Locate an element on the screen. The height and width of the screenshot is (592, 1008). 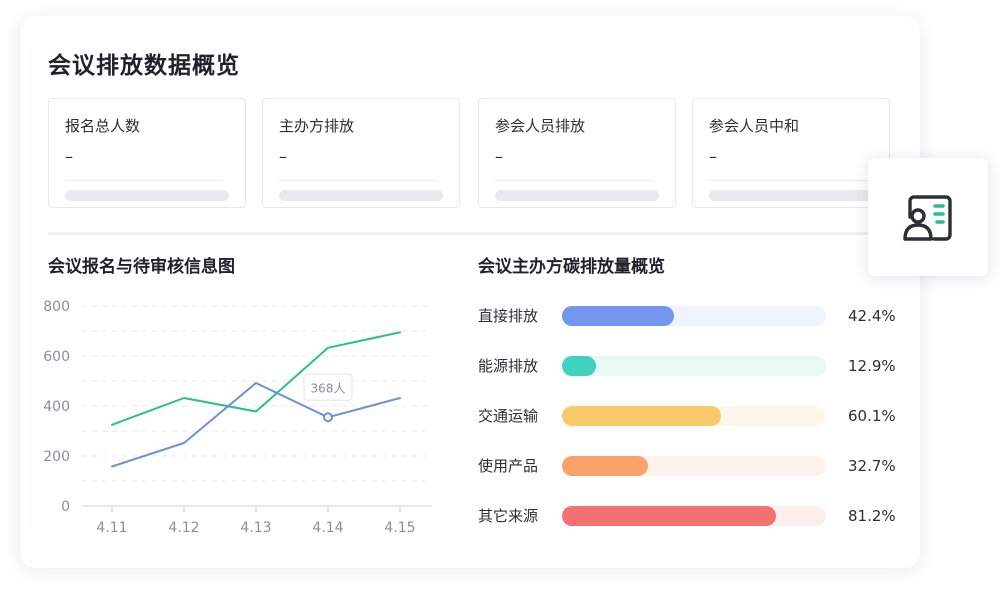
x-tick-label: 4.15 is located at coordinates (399, 528).